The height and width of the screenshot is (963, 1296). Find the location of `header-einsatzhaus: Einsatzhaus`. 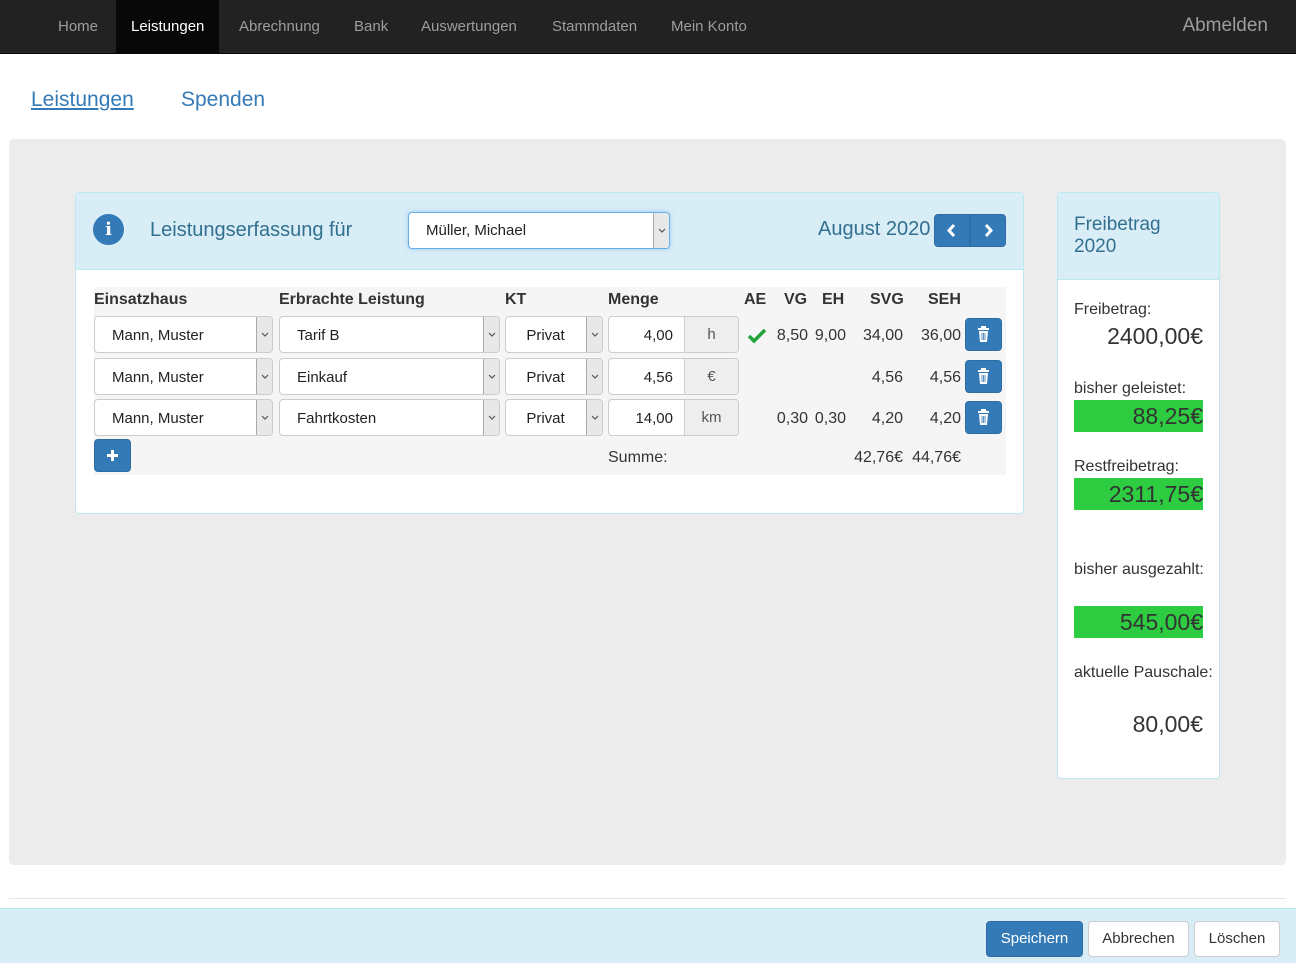

header-einsatzhaus: Einsatzhaus is located at coordinates (141, 299).